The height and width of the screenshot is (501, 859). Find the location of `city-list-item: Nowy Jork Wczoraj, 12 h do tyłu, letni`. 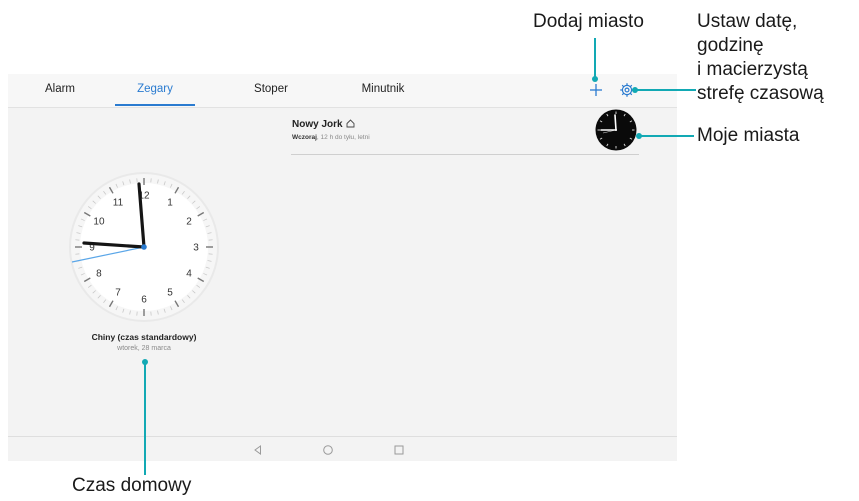

city-list-item: Nowy Jork Wczoraj, 12 h do tyłu, letni is located at coordinates (463, 133).